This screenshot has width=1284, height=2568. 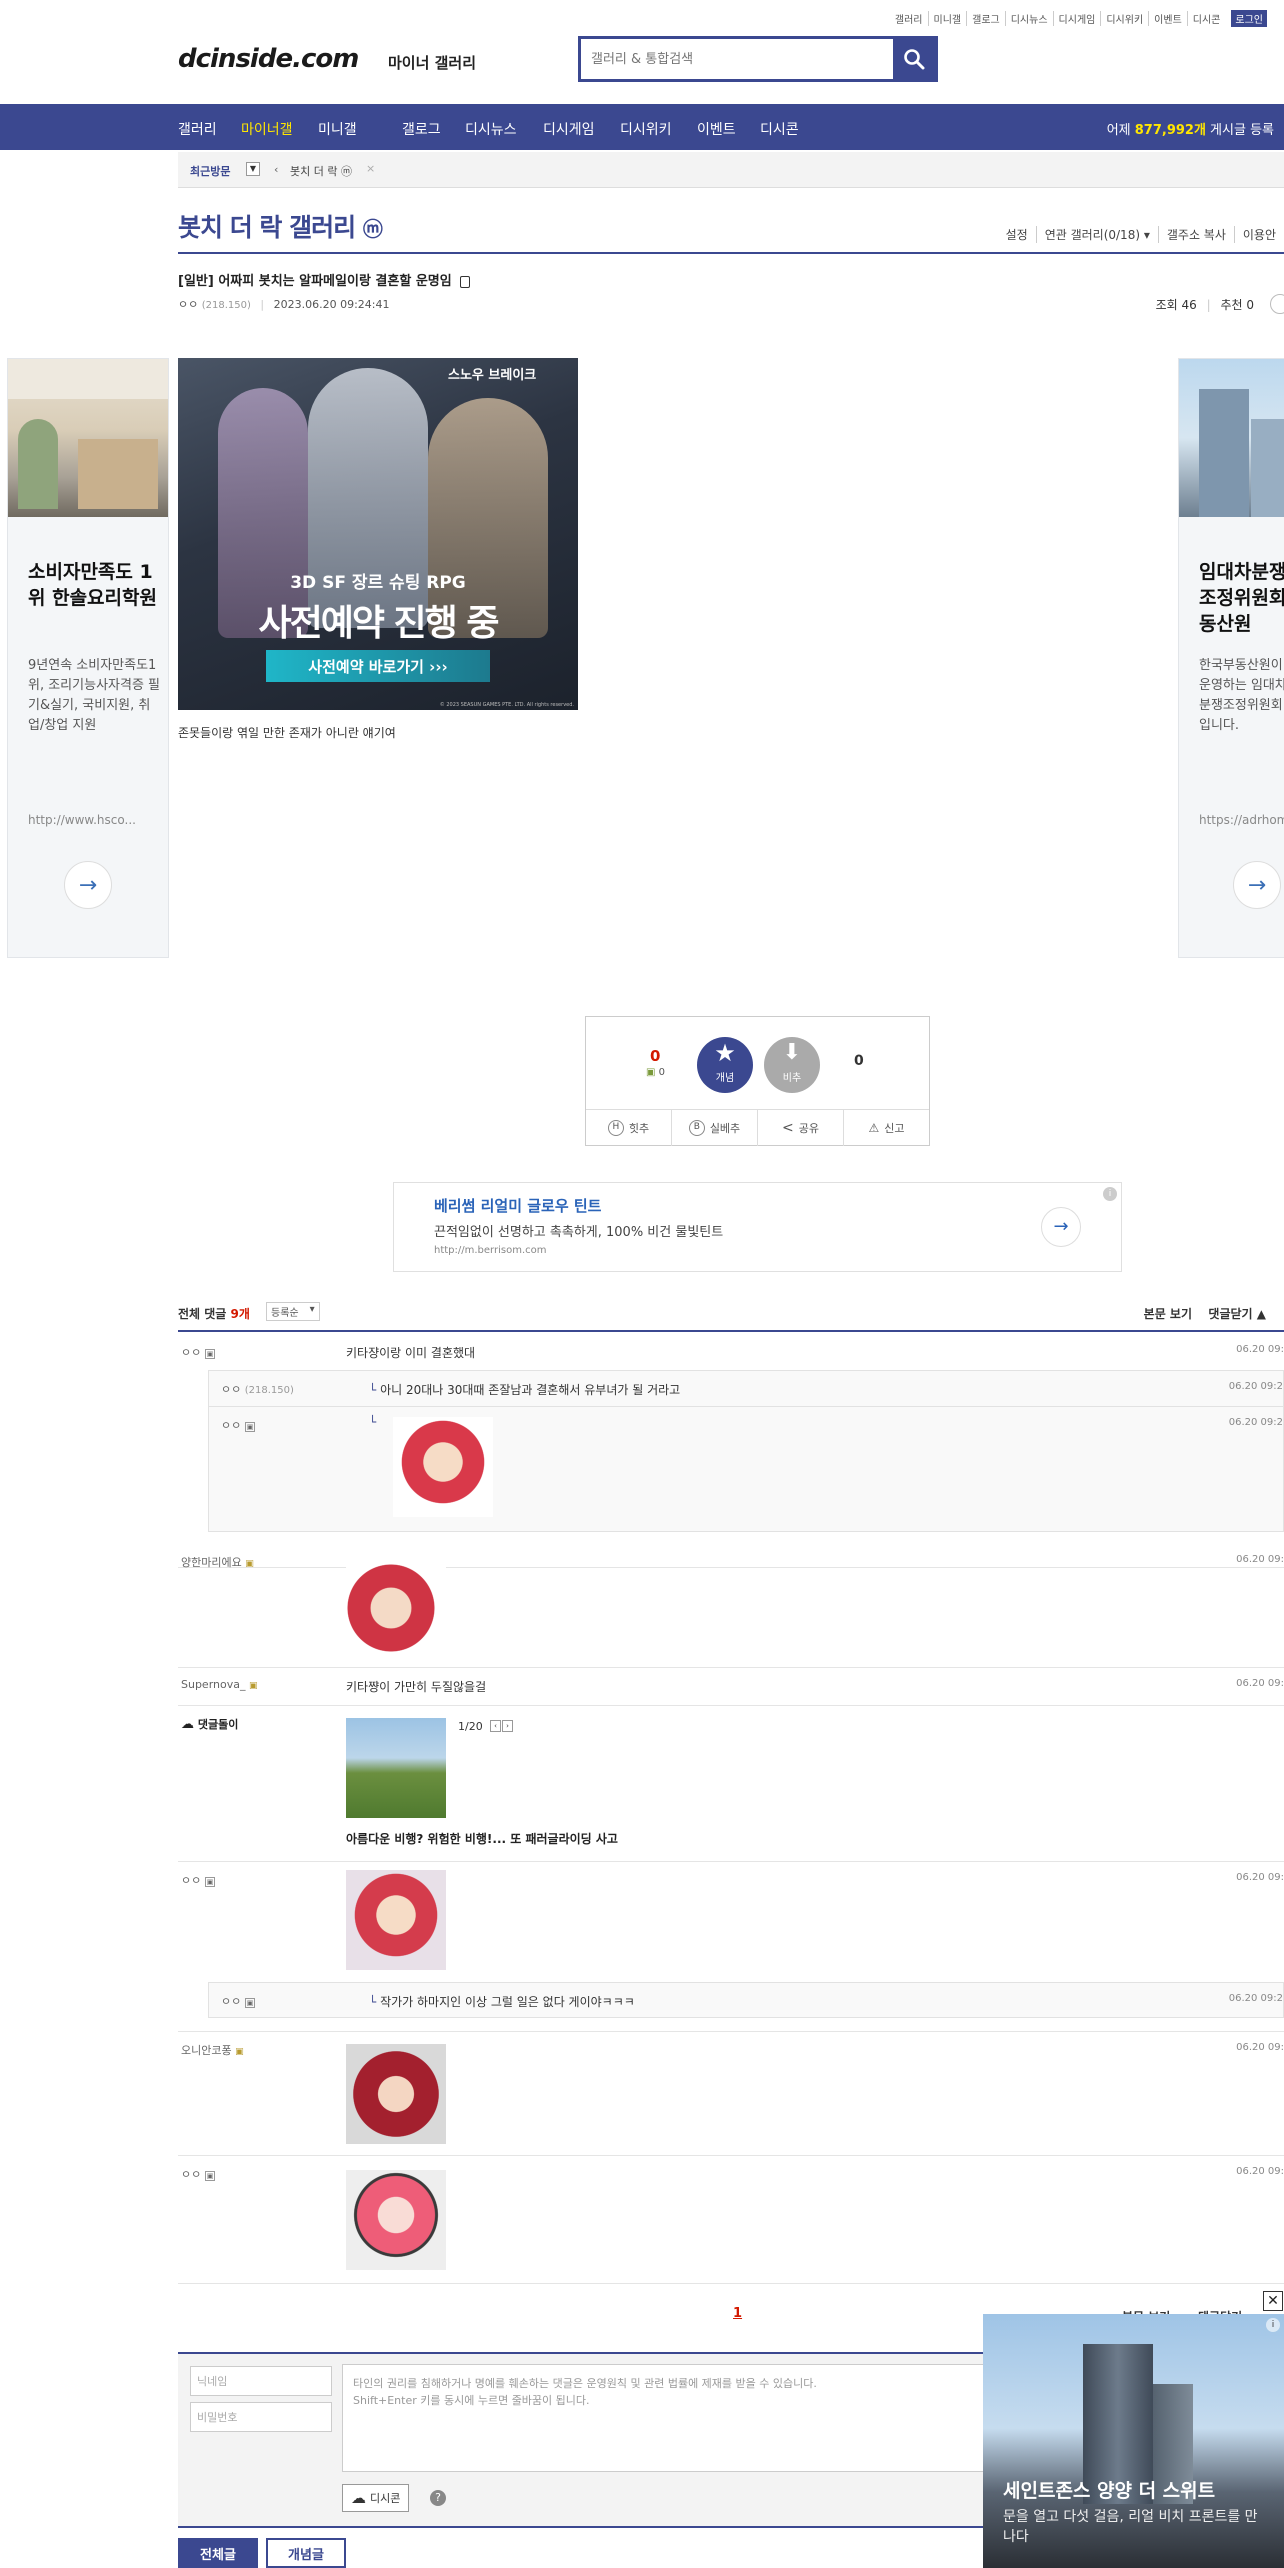 I want to click on post-author: ㅇㅇ, so click(x=188, y=304).